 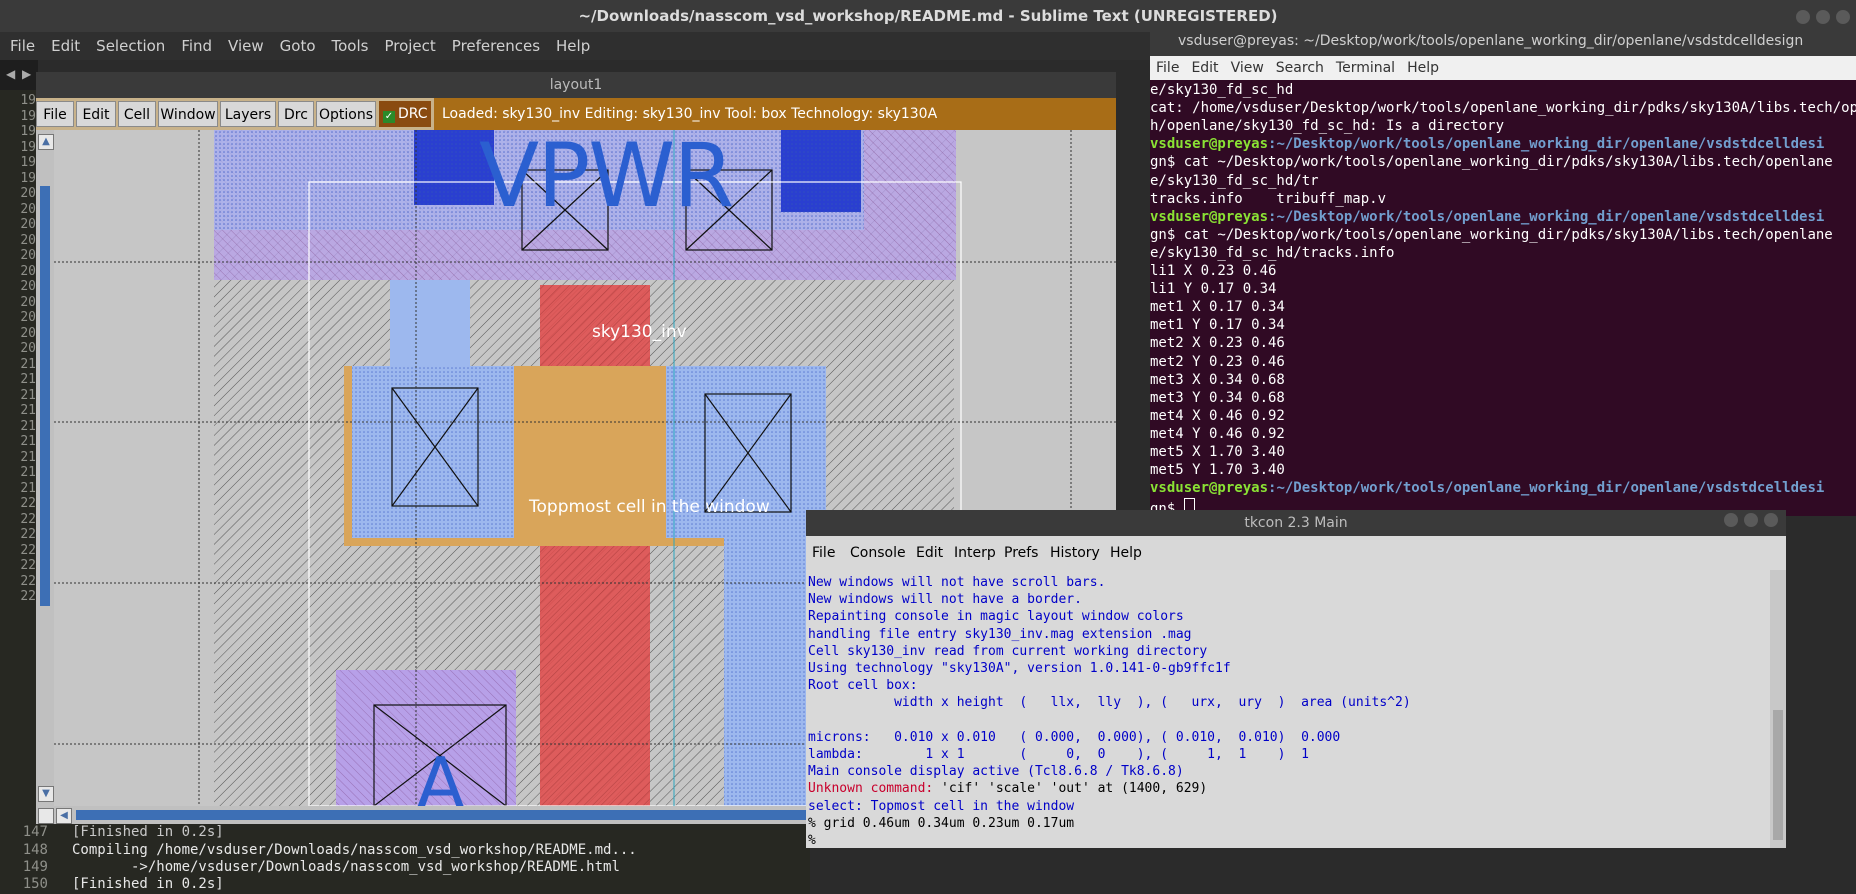 What do you see at coordinates (28, 550) in the screenshot?
I see `gutter-line-number: 22` at bounding box center [28, 550].